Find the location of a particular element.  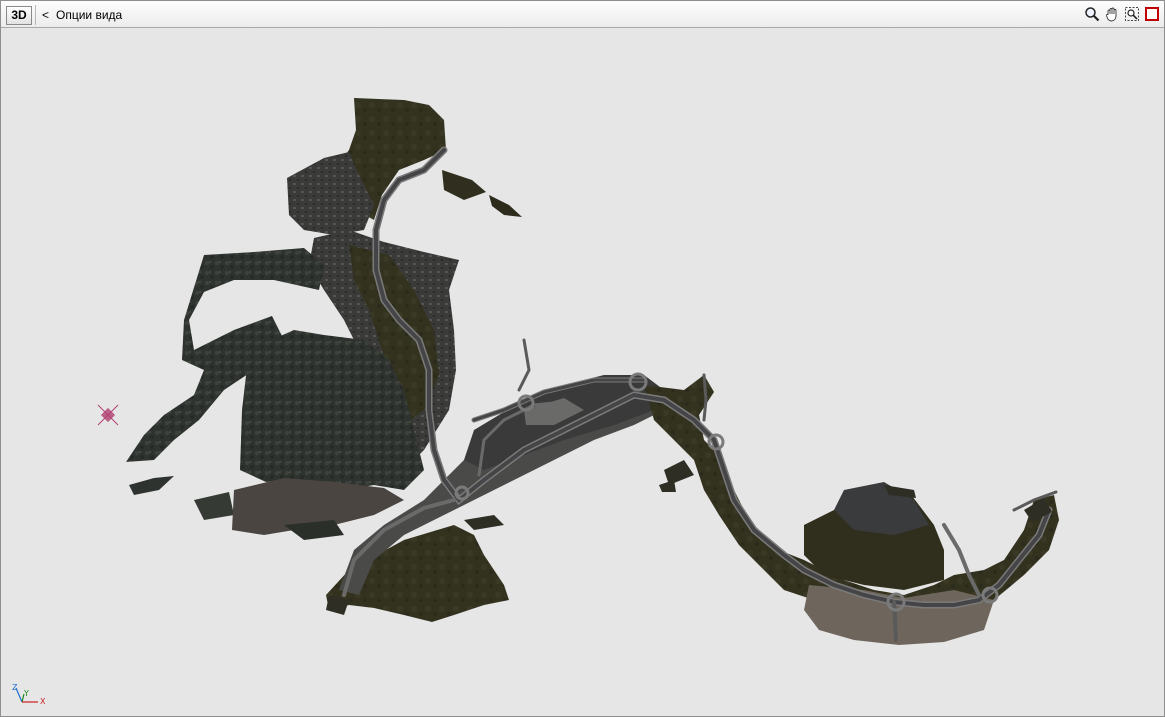

axis-triad: Z Y X is located at coordinates (30, 695).